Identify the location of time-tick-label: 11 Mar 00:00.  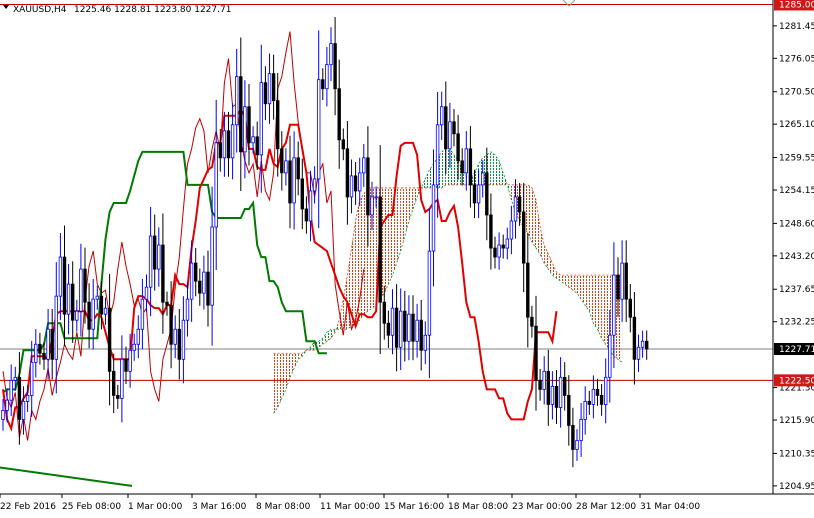
(350, 507).